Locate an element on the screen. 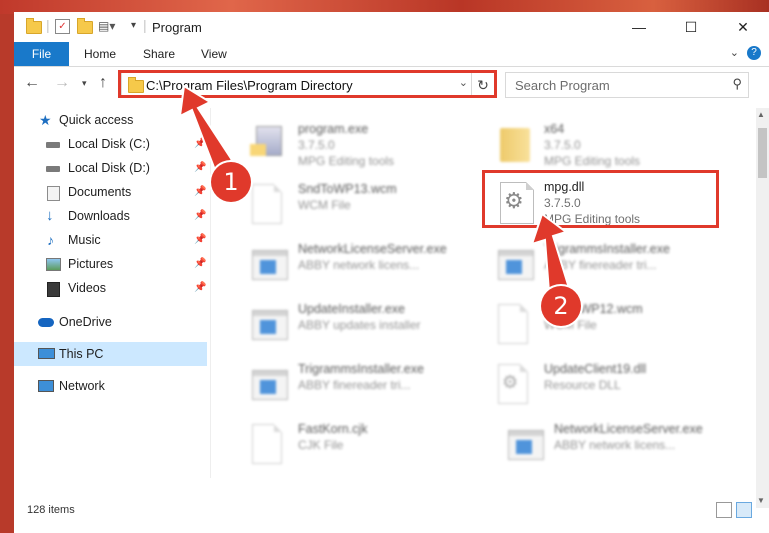  step-badge-2: 2 is located at coordinates (561, 306).